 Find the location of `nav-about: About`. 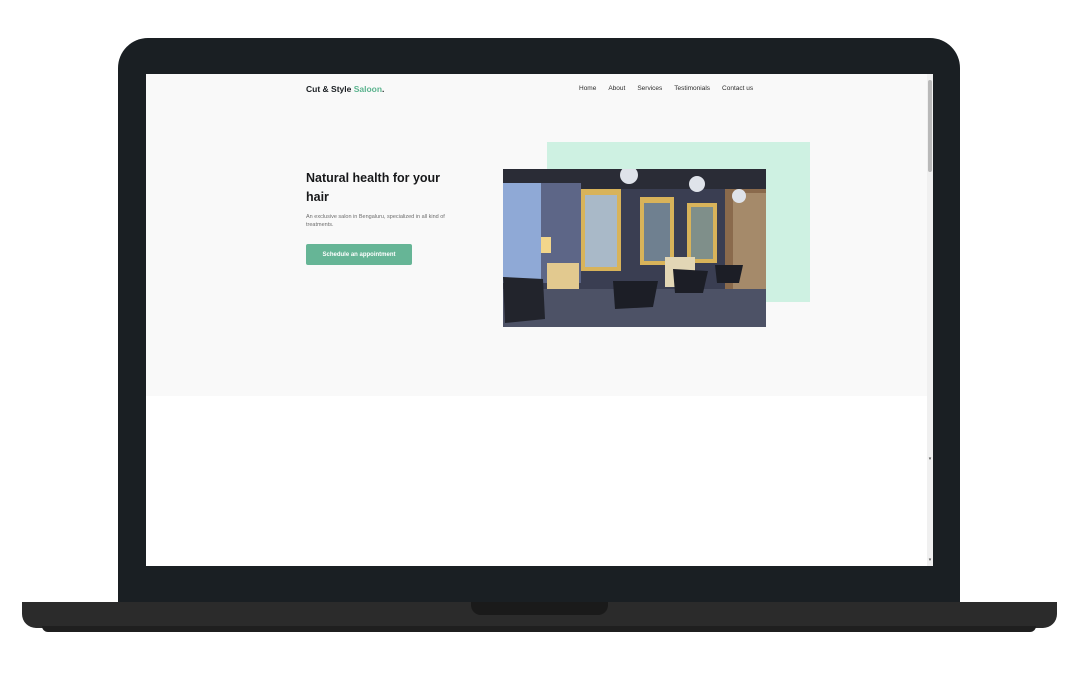

nav-about: About is located at coordinates (616, 88).